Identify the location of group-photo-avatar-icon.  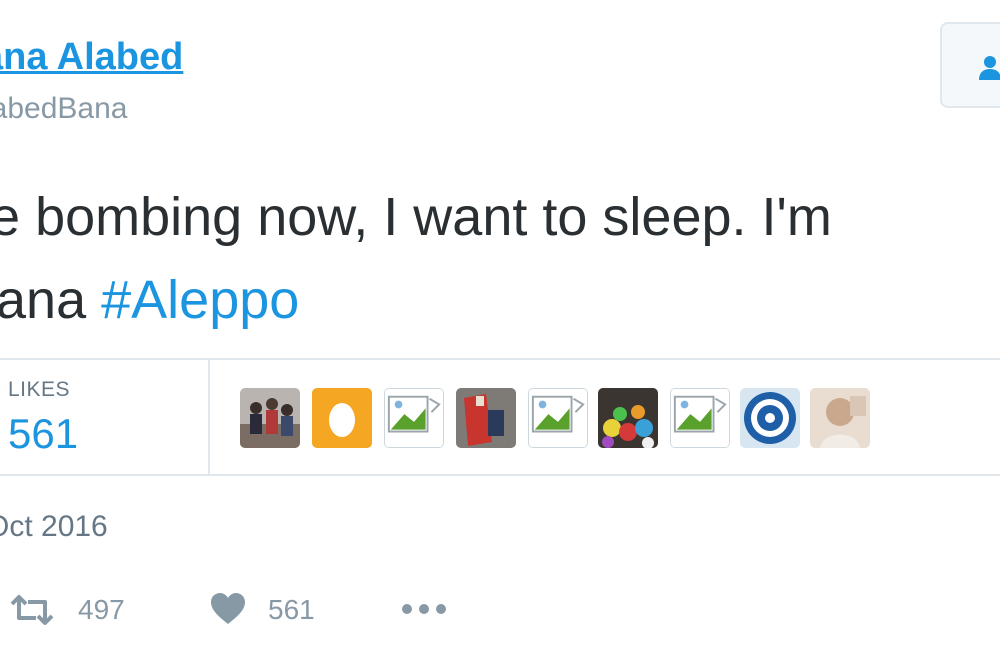
(270, 418).